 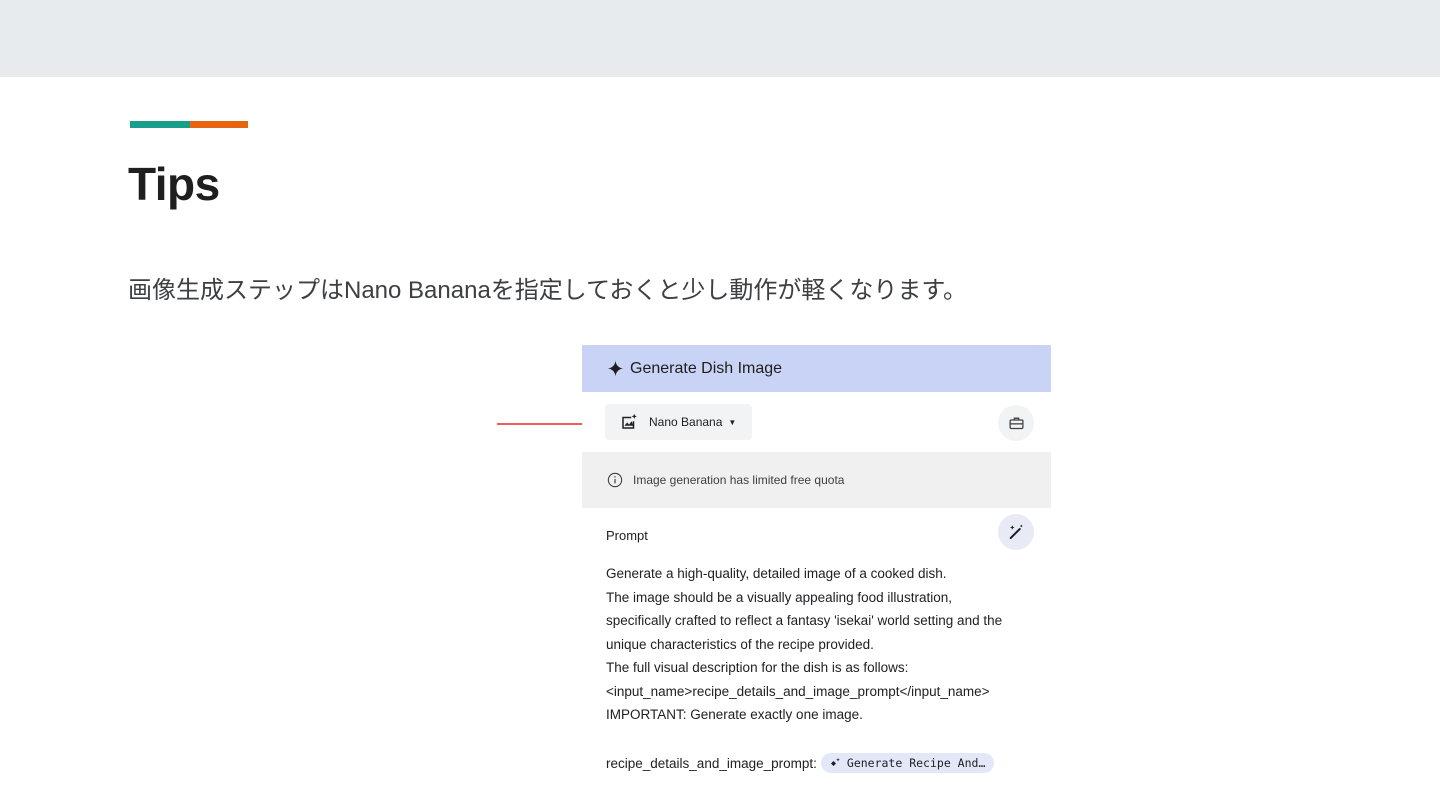 I want to click on model-selector: Nano Banana ▼, so click(x=678, y=422).